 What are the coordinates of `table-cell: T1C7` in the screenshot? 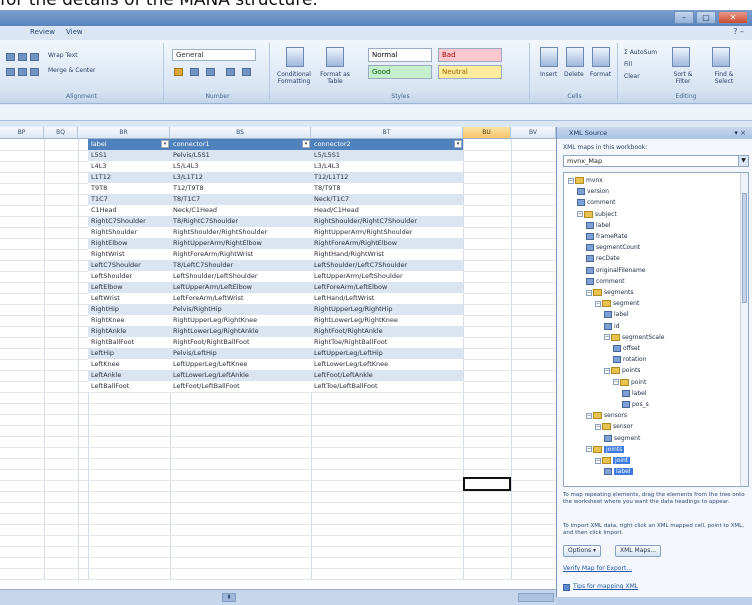 It's located at (129, 199).